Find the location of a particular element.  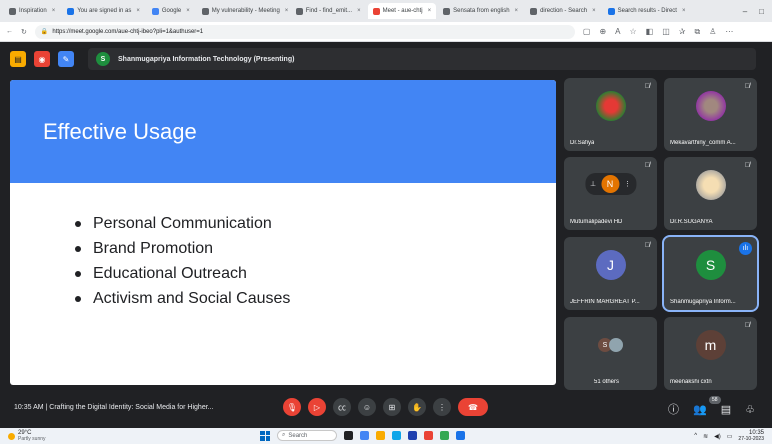

clock: 10:35 27-10-2023 is located at coordinates (751, 436).